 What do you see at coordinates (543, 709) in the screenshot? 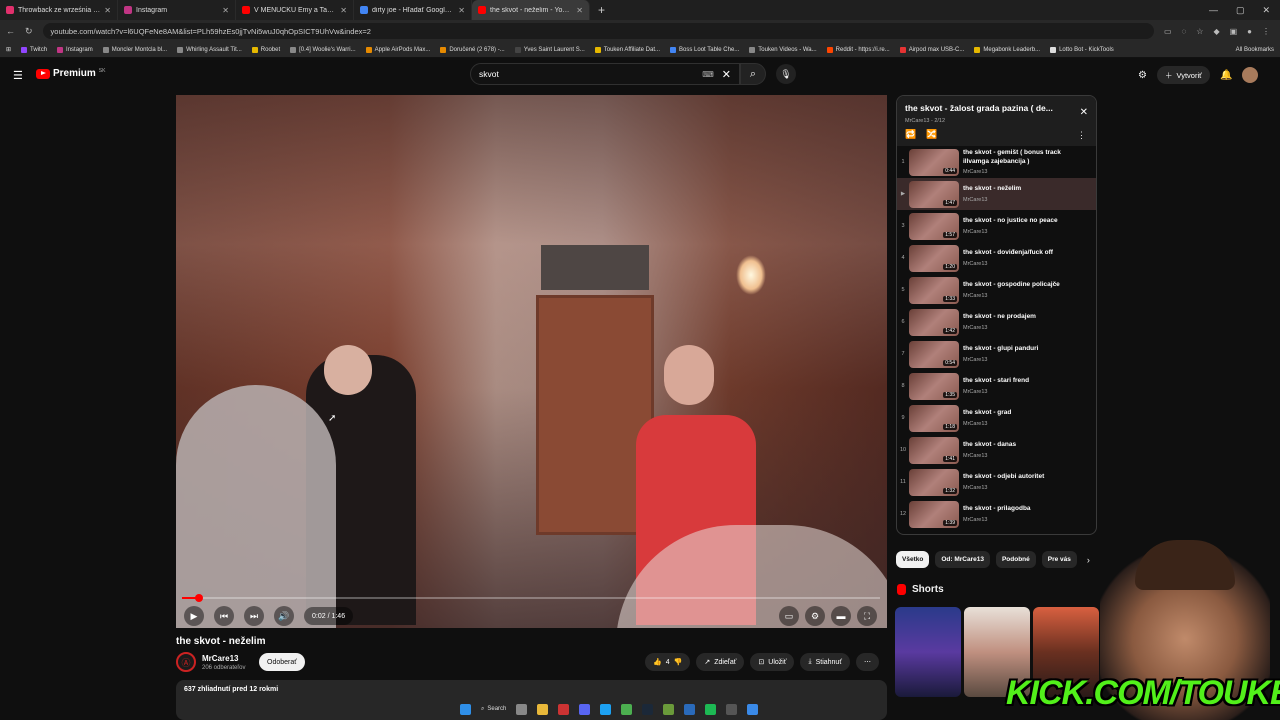
I see `file-explorer-icon` at bounding box center [543, 709].